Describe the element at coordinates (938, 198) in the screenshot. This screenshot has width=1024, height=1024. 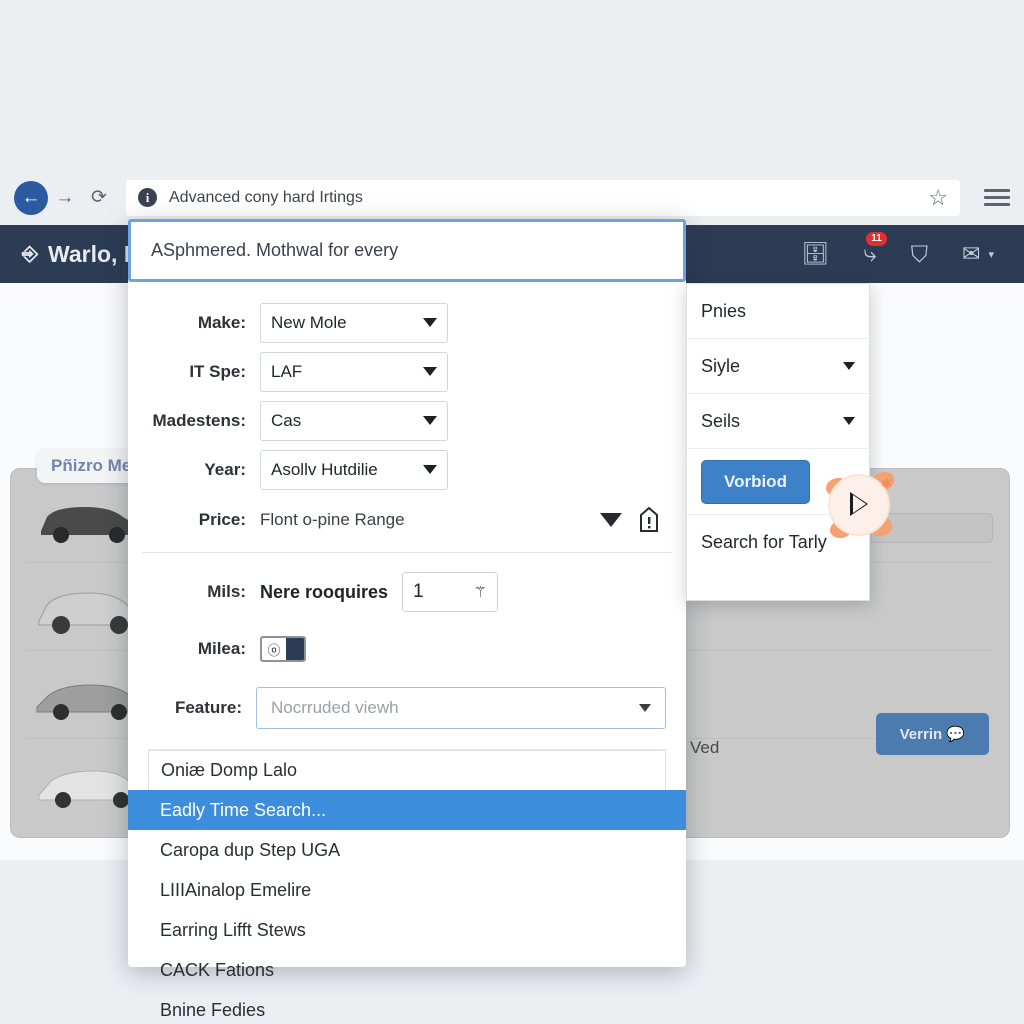
I see `star-icon: ☆` at that location.